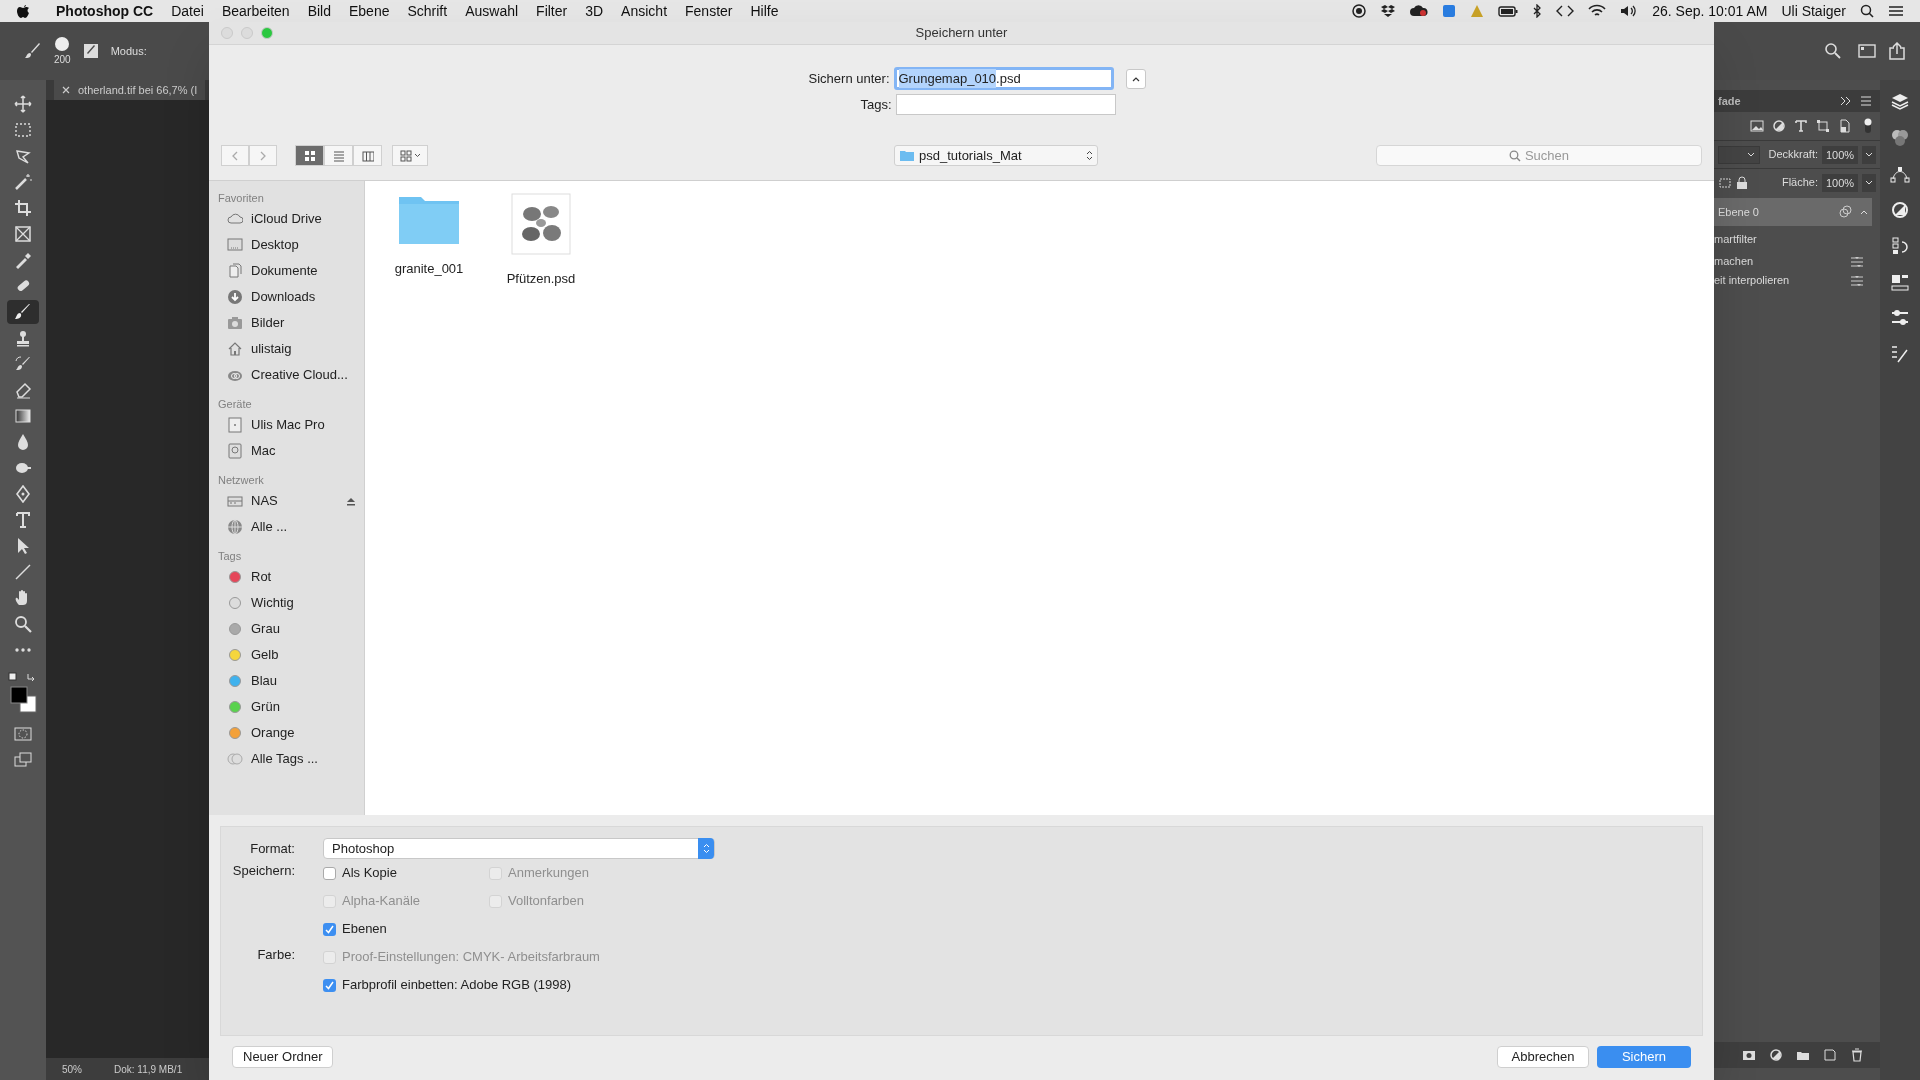  What do you see at coordinates (1749, 1055) in the screenshot?
I see `mask-icon` at bounding box center [1749, 1055].